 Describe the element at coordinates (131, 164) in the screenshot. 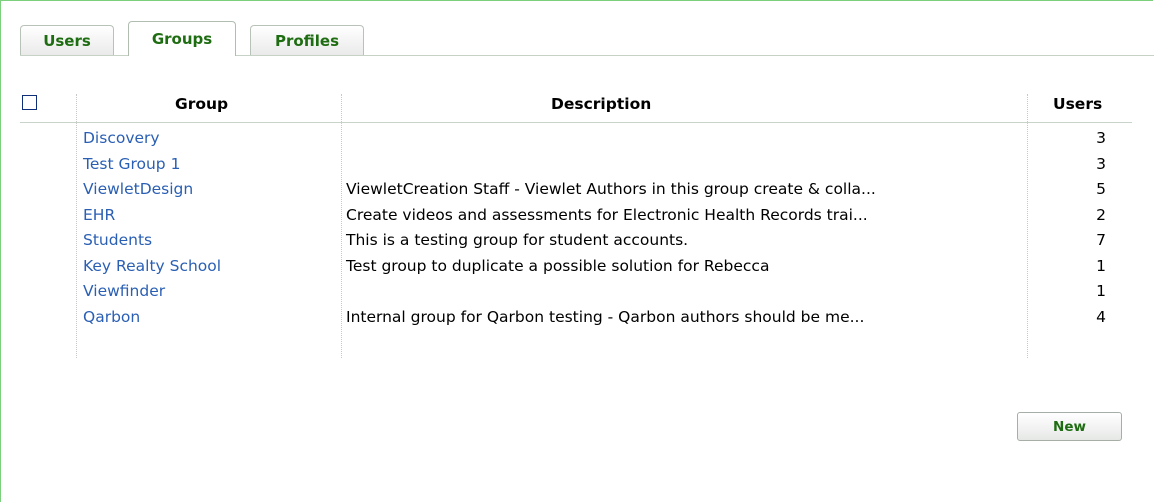

I see `group-name-link: Test Group 1` at that location.